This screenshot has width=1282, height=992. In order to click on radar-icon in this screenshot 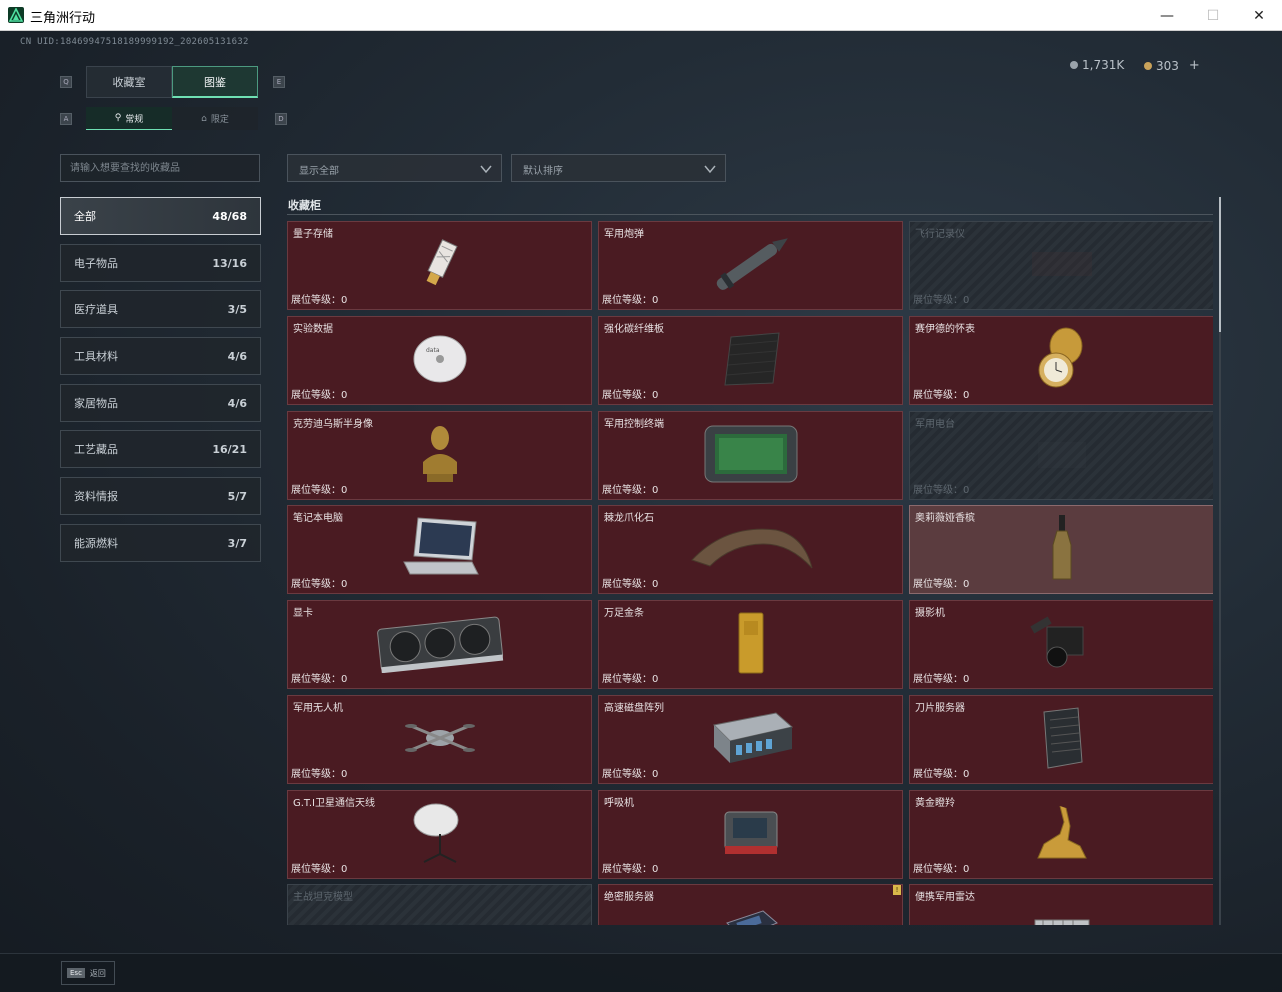, I will do `click(1062, 918)`.